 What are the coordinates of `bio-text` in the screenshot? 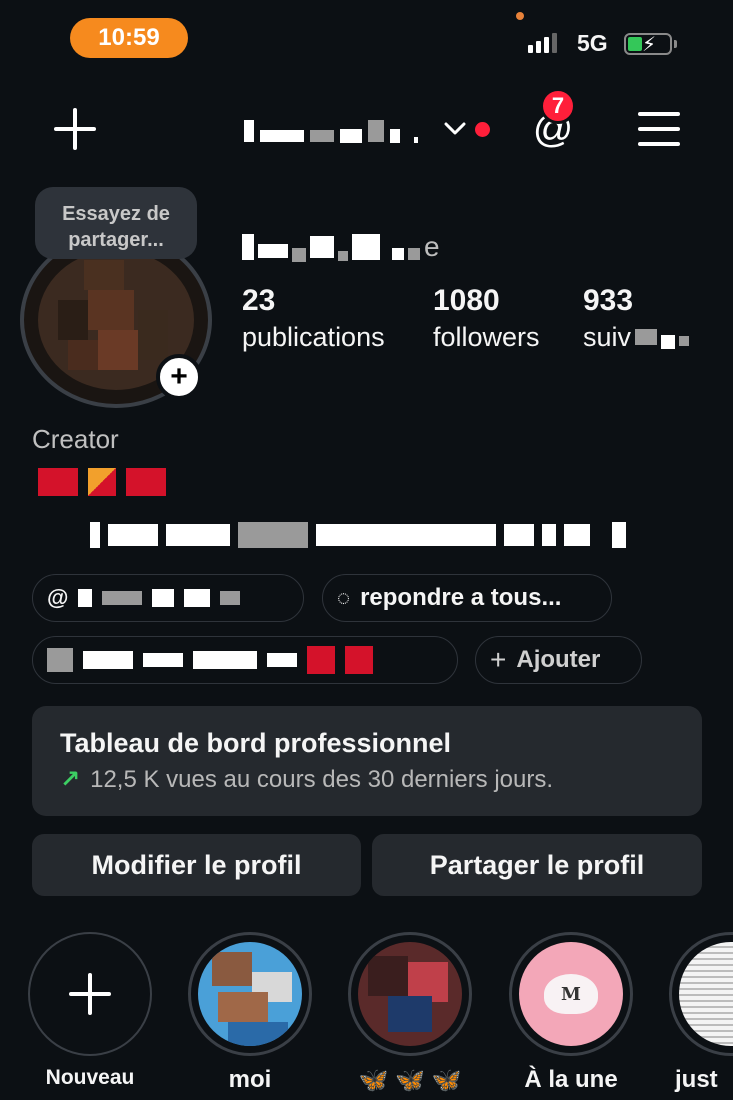 It's located at (358, 535).